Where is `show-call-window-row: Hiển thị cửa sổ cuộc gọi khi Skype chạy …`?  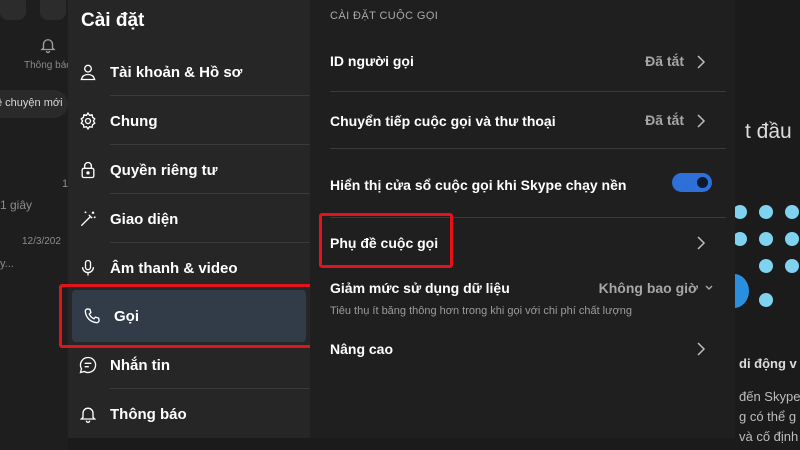 show-call-window-row: Hiển thị cửa sổ cuộc gọi khi Skype chạy … is located at coordinates (528, 183).